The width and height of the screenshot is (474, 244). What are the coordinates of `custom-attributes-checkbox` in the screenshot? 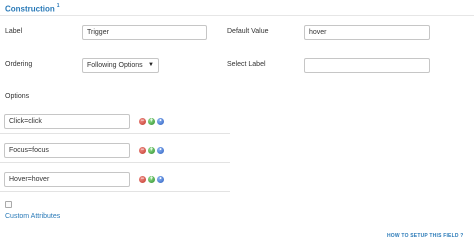 It's located at (8, 204).